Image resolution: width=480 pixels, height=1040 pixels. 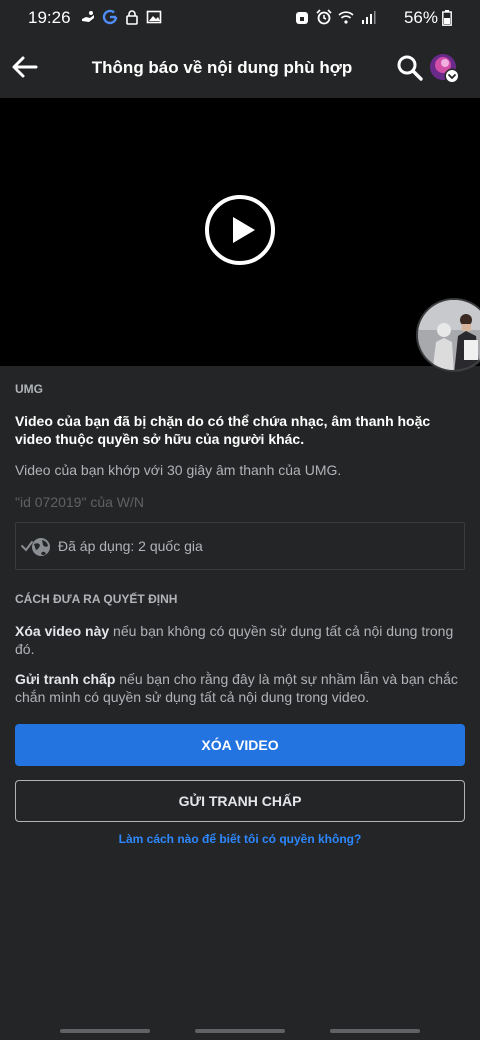 What do you see at coordinates (88, 16) in the screenshot?
I see `hand-icon` at bounding box center [88, 16].